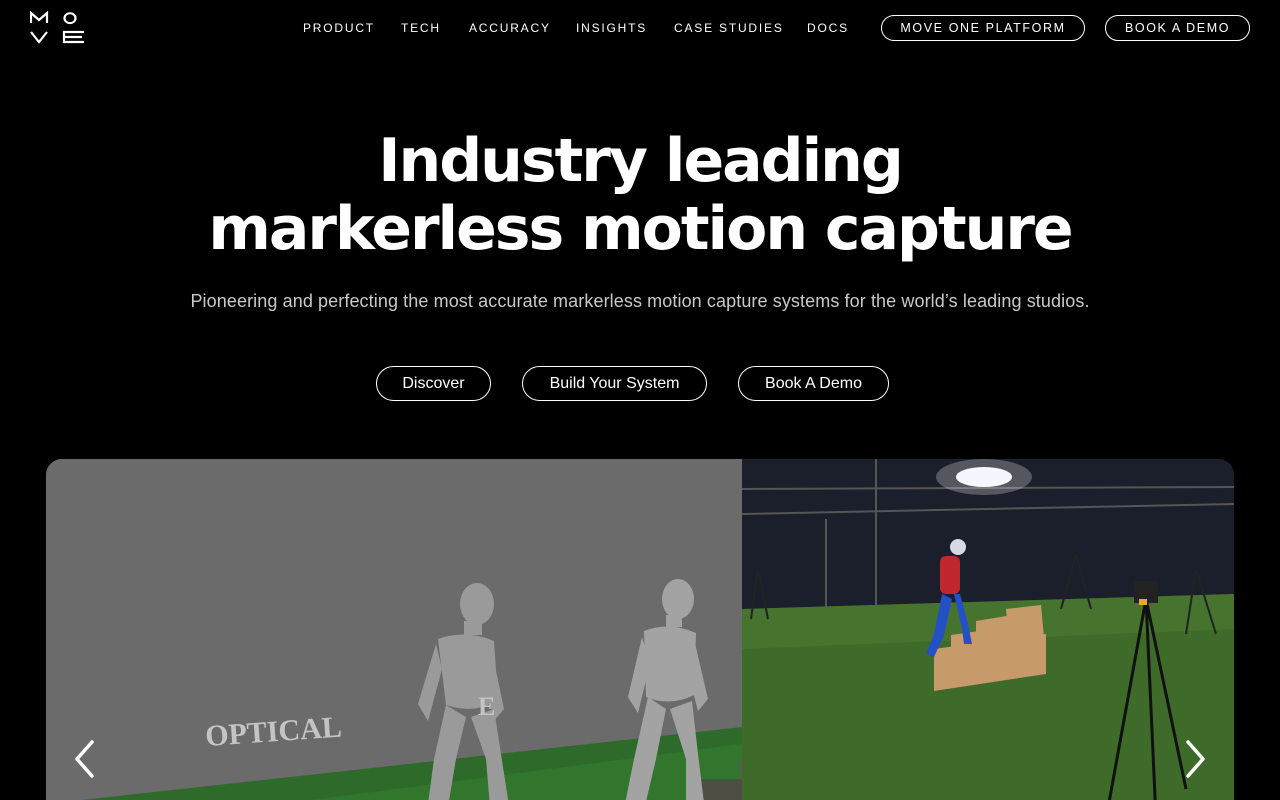 The width and height of the screenshot is (1280, 800). Describe the element at coordinates (611, 28) in the screenshot. I see `nav-insights: INSIGHTS` at that location.